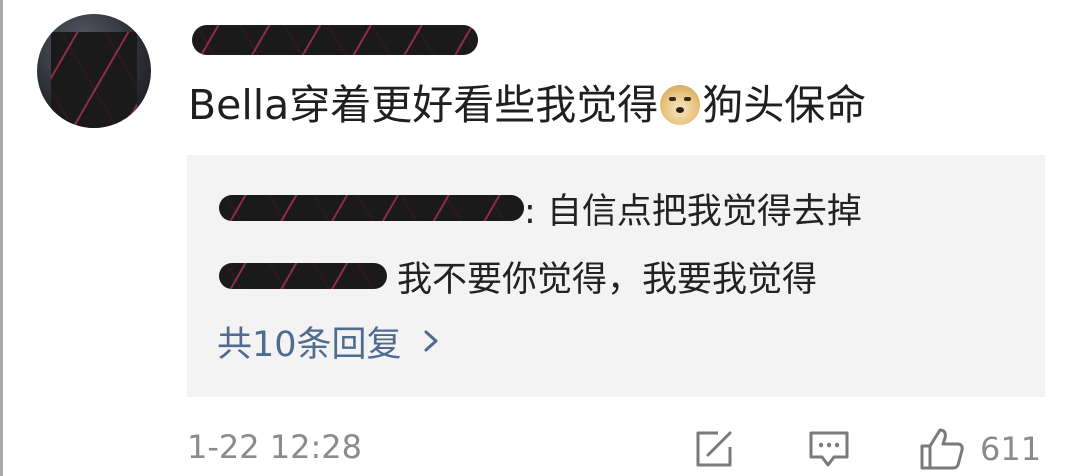  Describe the element at coordinates (423, 105) in the screenshot. I see `comment-text-before-emoji: Bella穿着更好看些我觉得` at that location.